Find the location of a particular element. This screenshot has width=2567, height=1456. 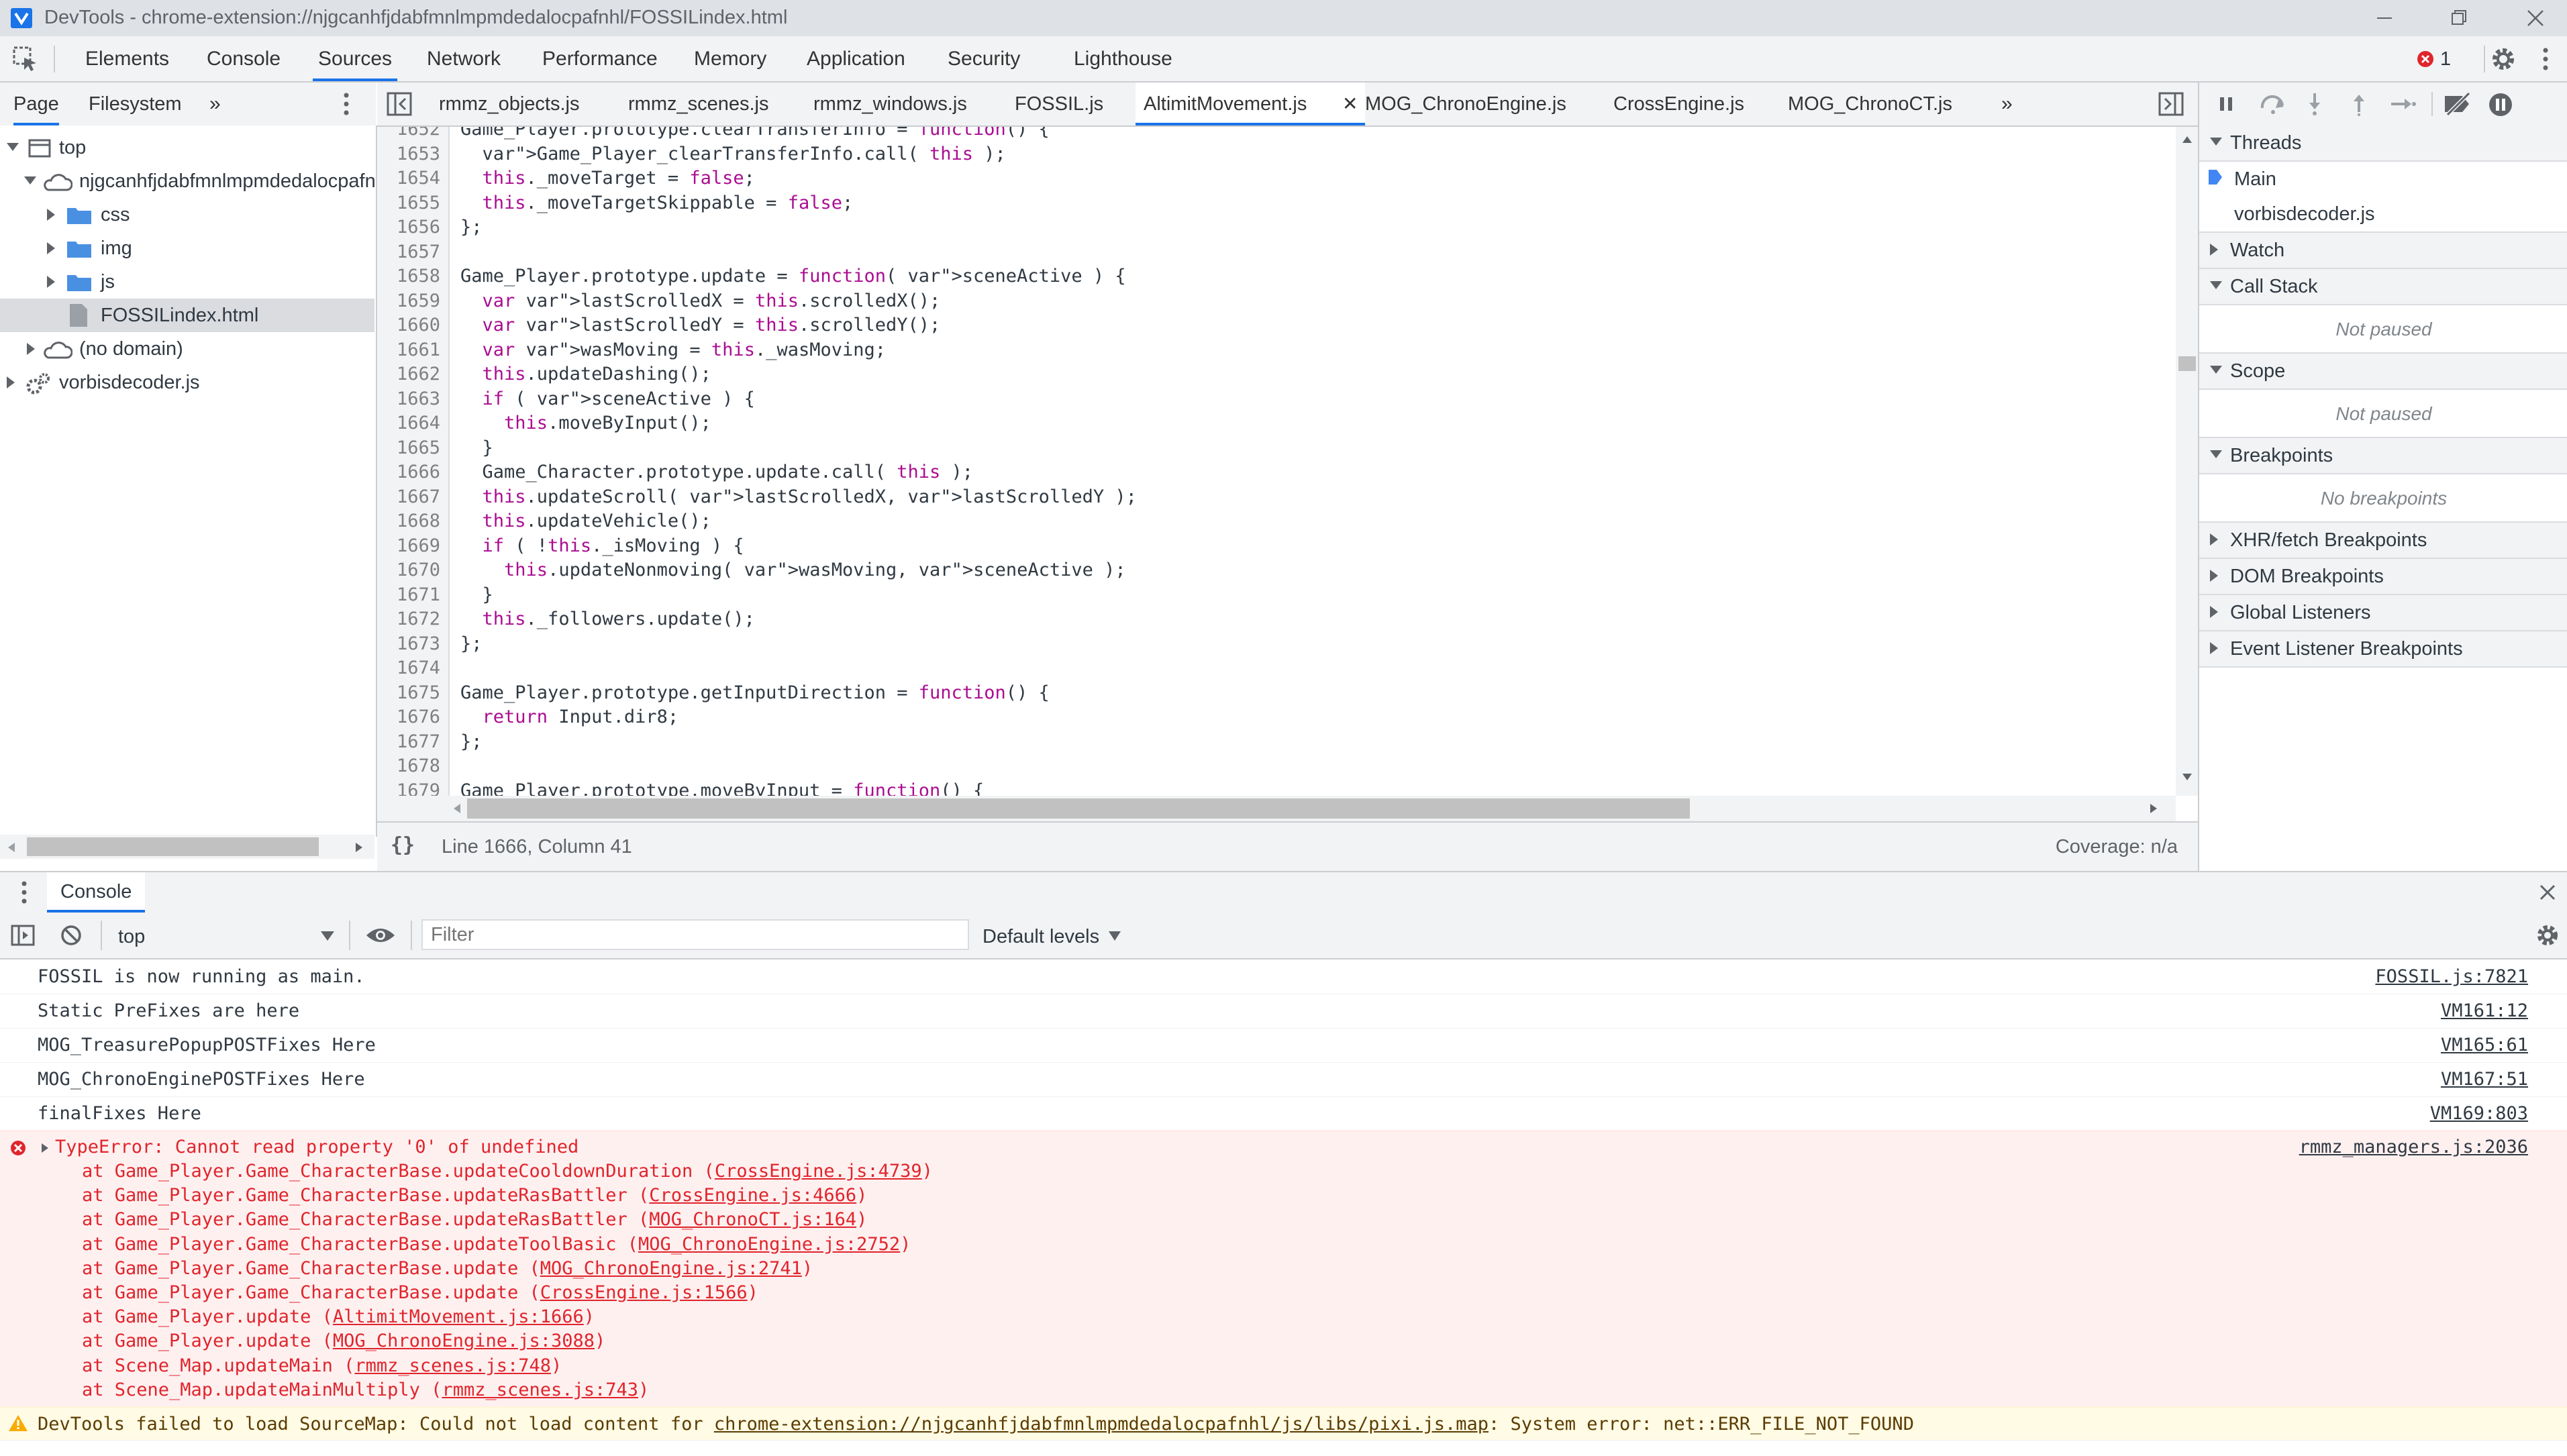

context-selector: top is located at coordinates (225, 935).